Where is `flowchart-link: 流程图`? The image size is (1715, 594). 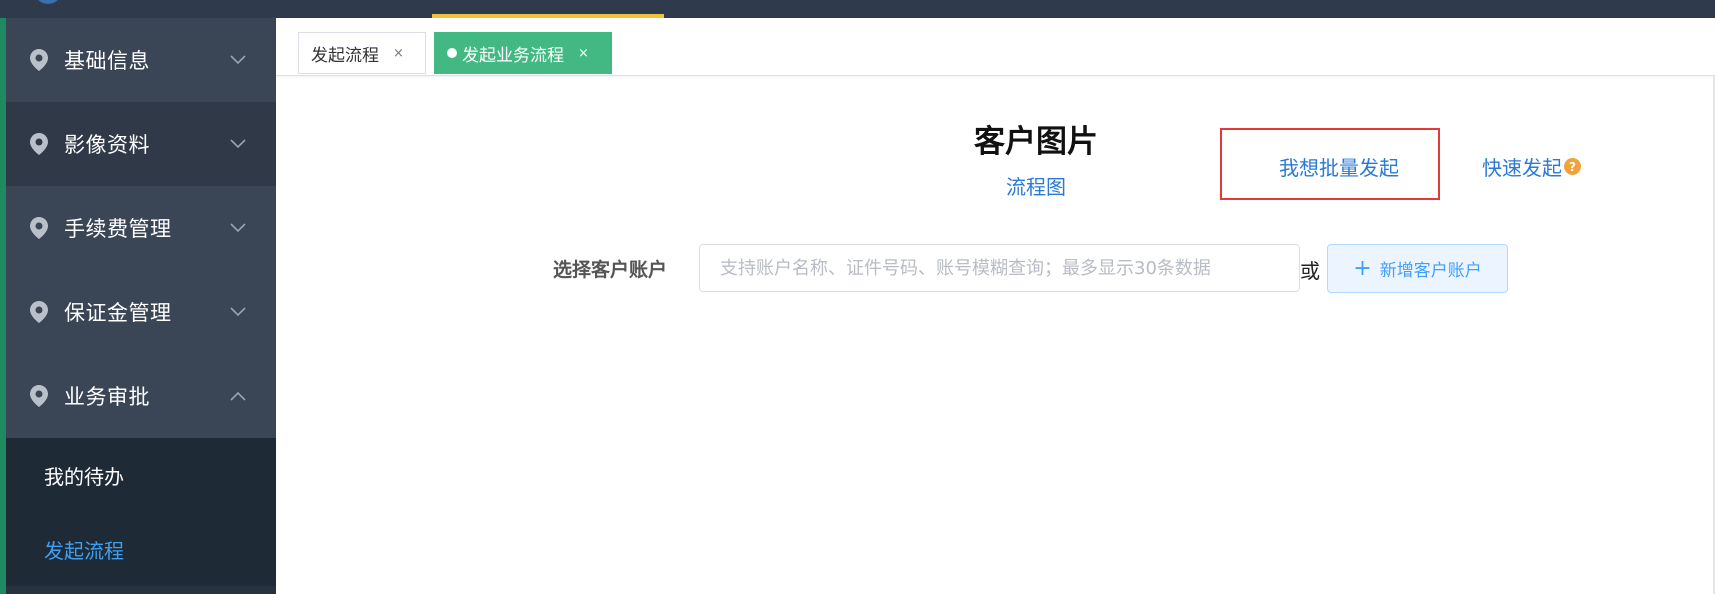 flowchart-link: 流程图 is located at coordinates (1036, 185).